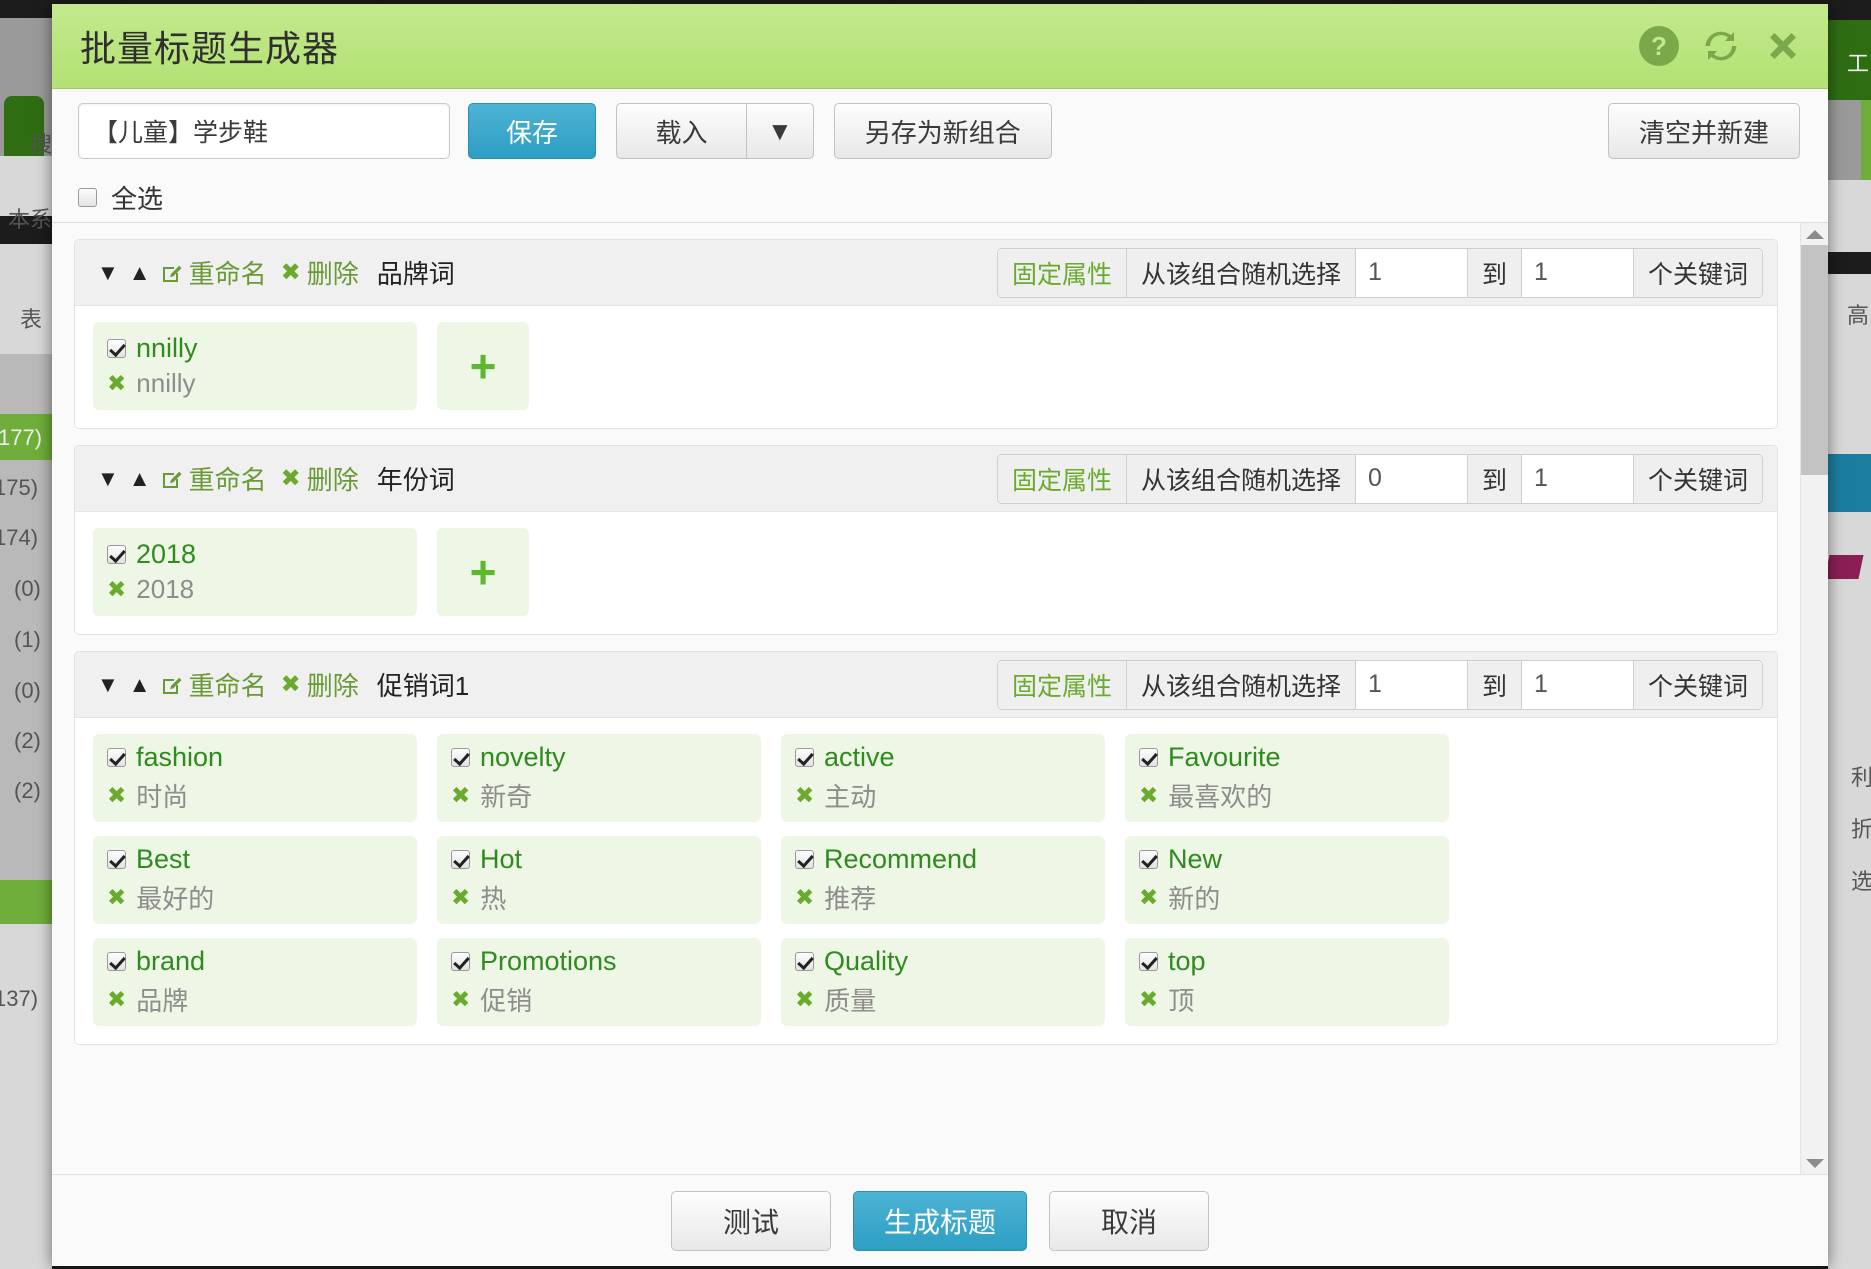 The height and width of the screenshot is (1269, 1871). I want to click on scrollbar-track, so click(1814, 698).